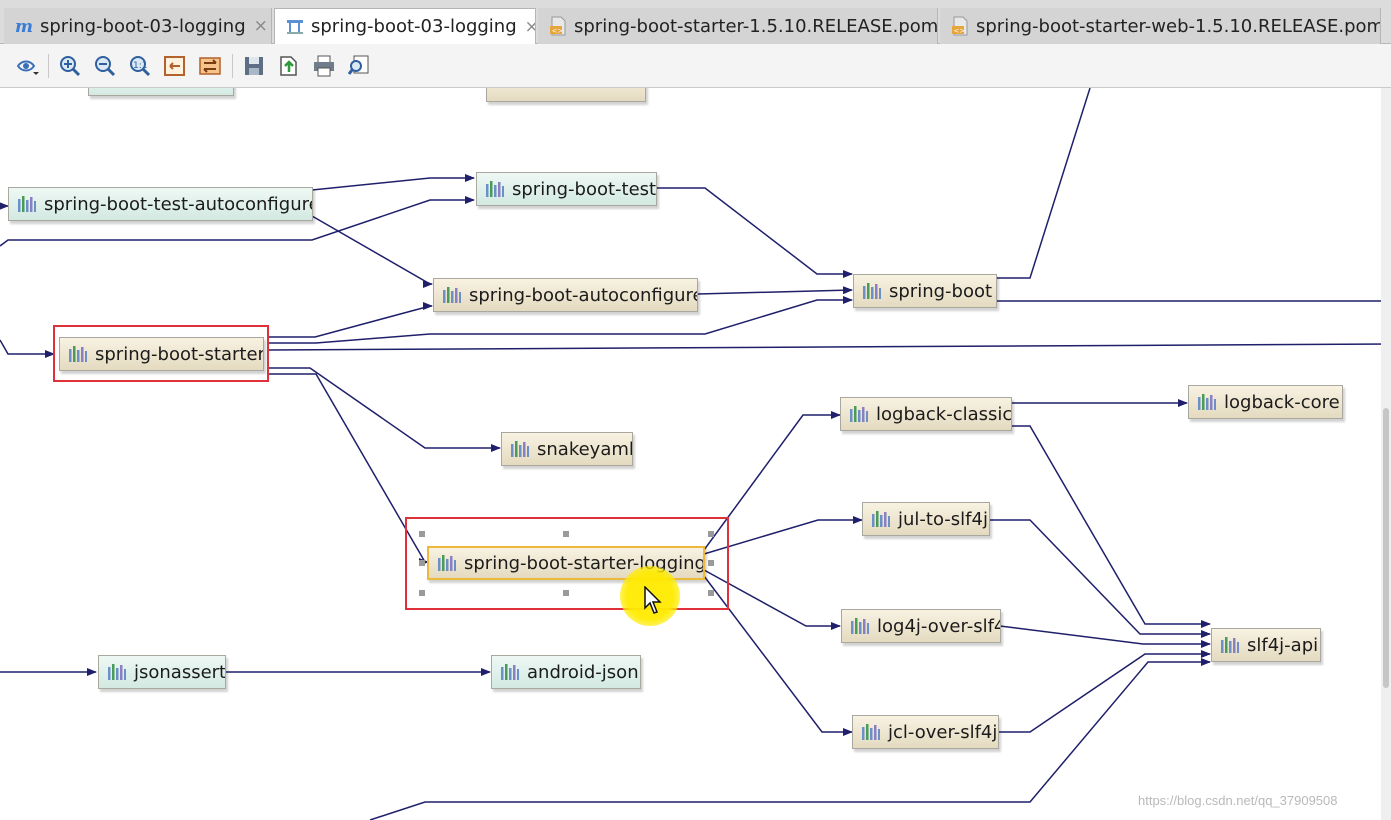  I want to click on node-logback-classic: logback-classic, so click(926, 414).